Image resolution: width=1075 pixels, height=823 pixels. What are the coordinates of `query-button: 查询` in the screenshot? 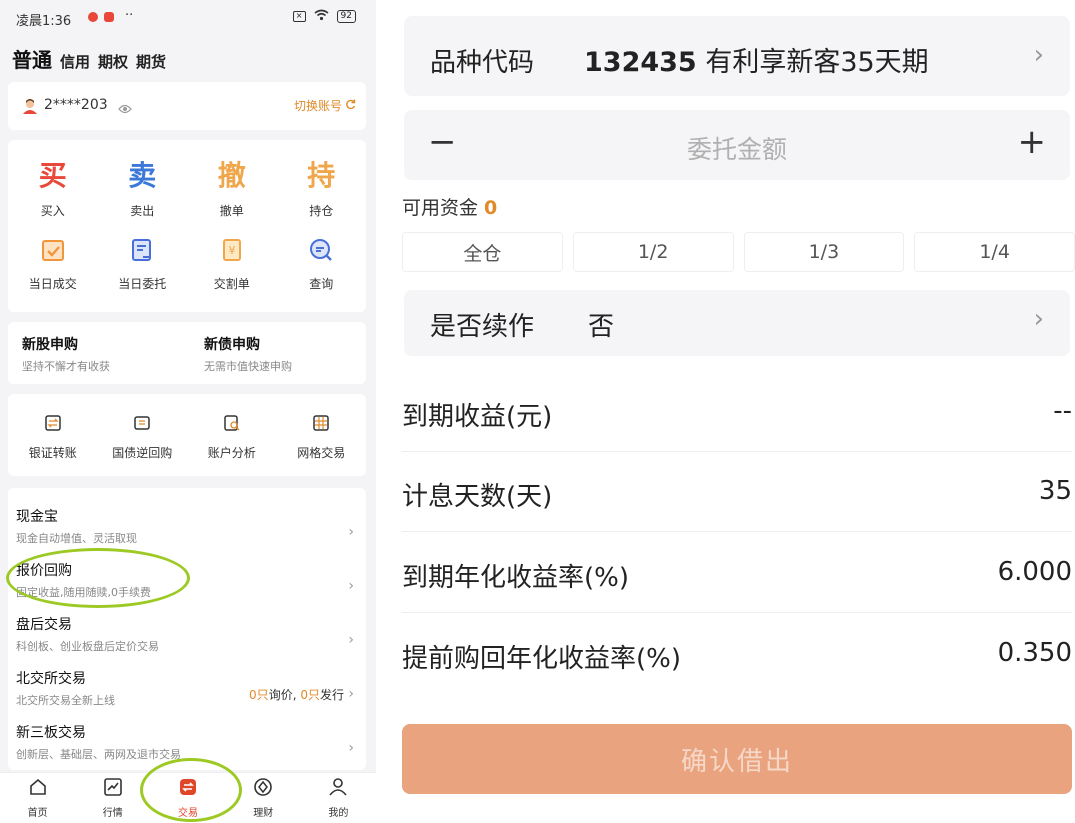 It's located at (322, 263).